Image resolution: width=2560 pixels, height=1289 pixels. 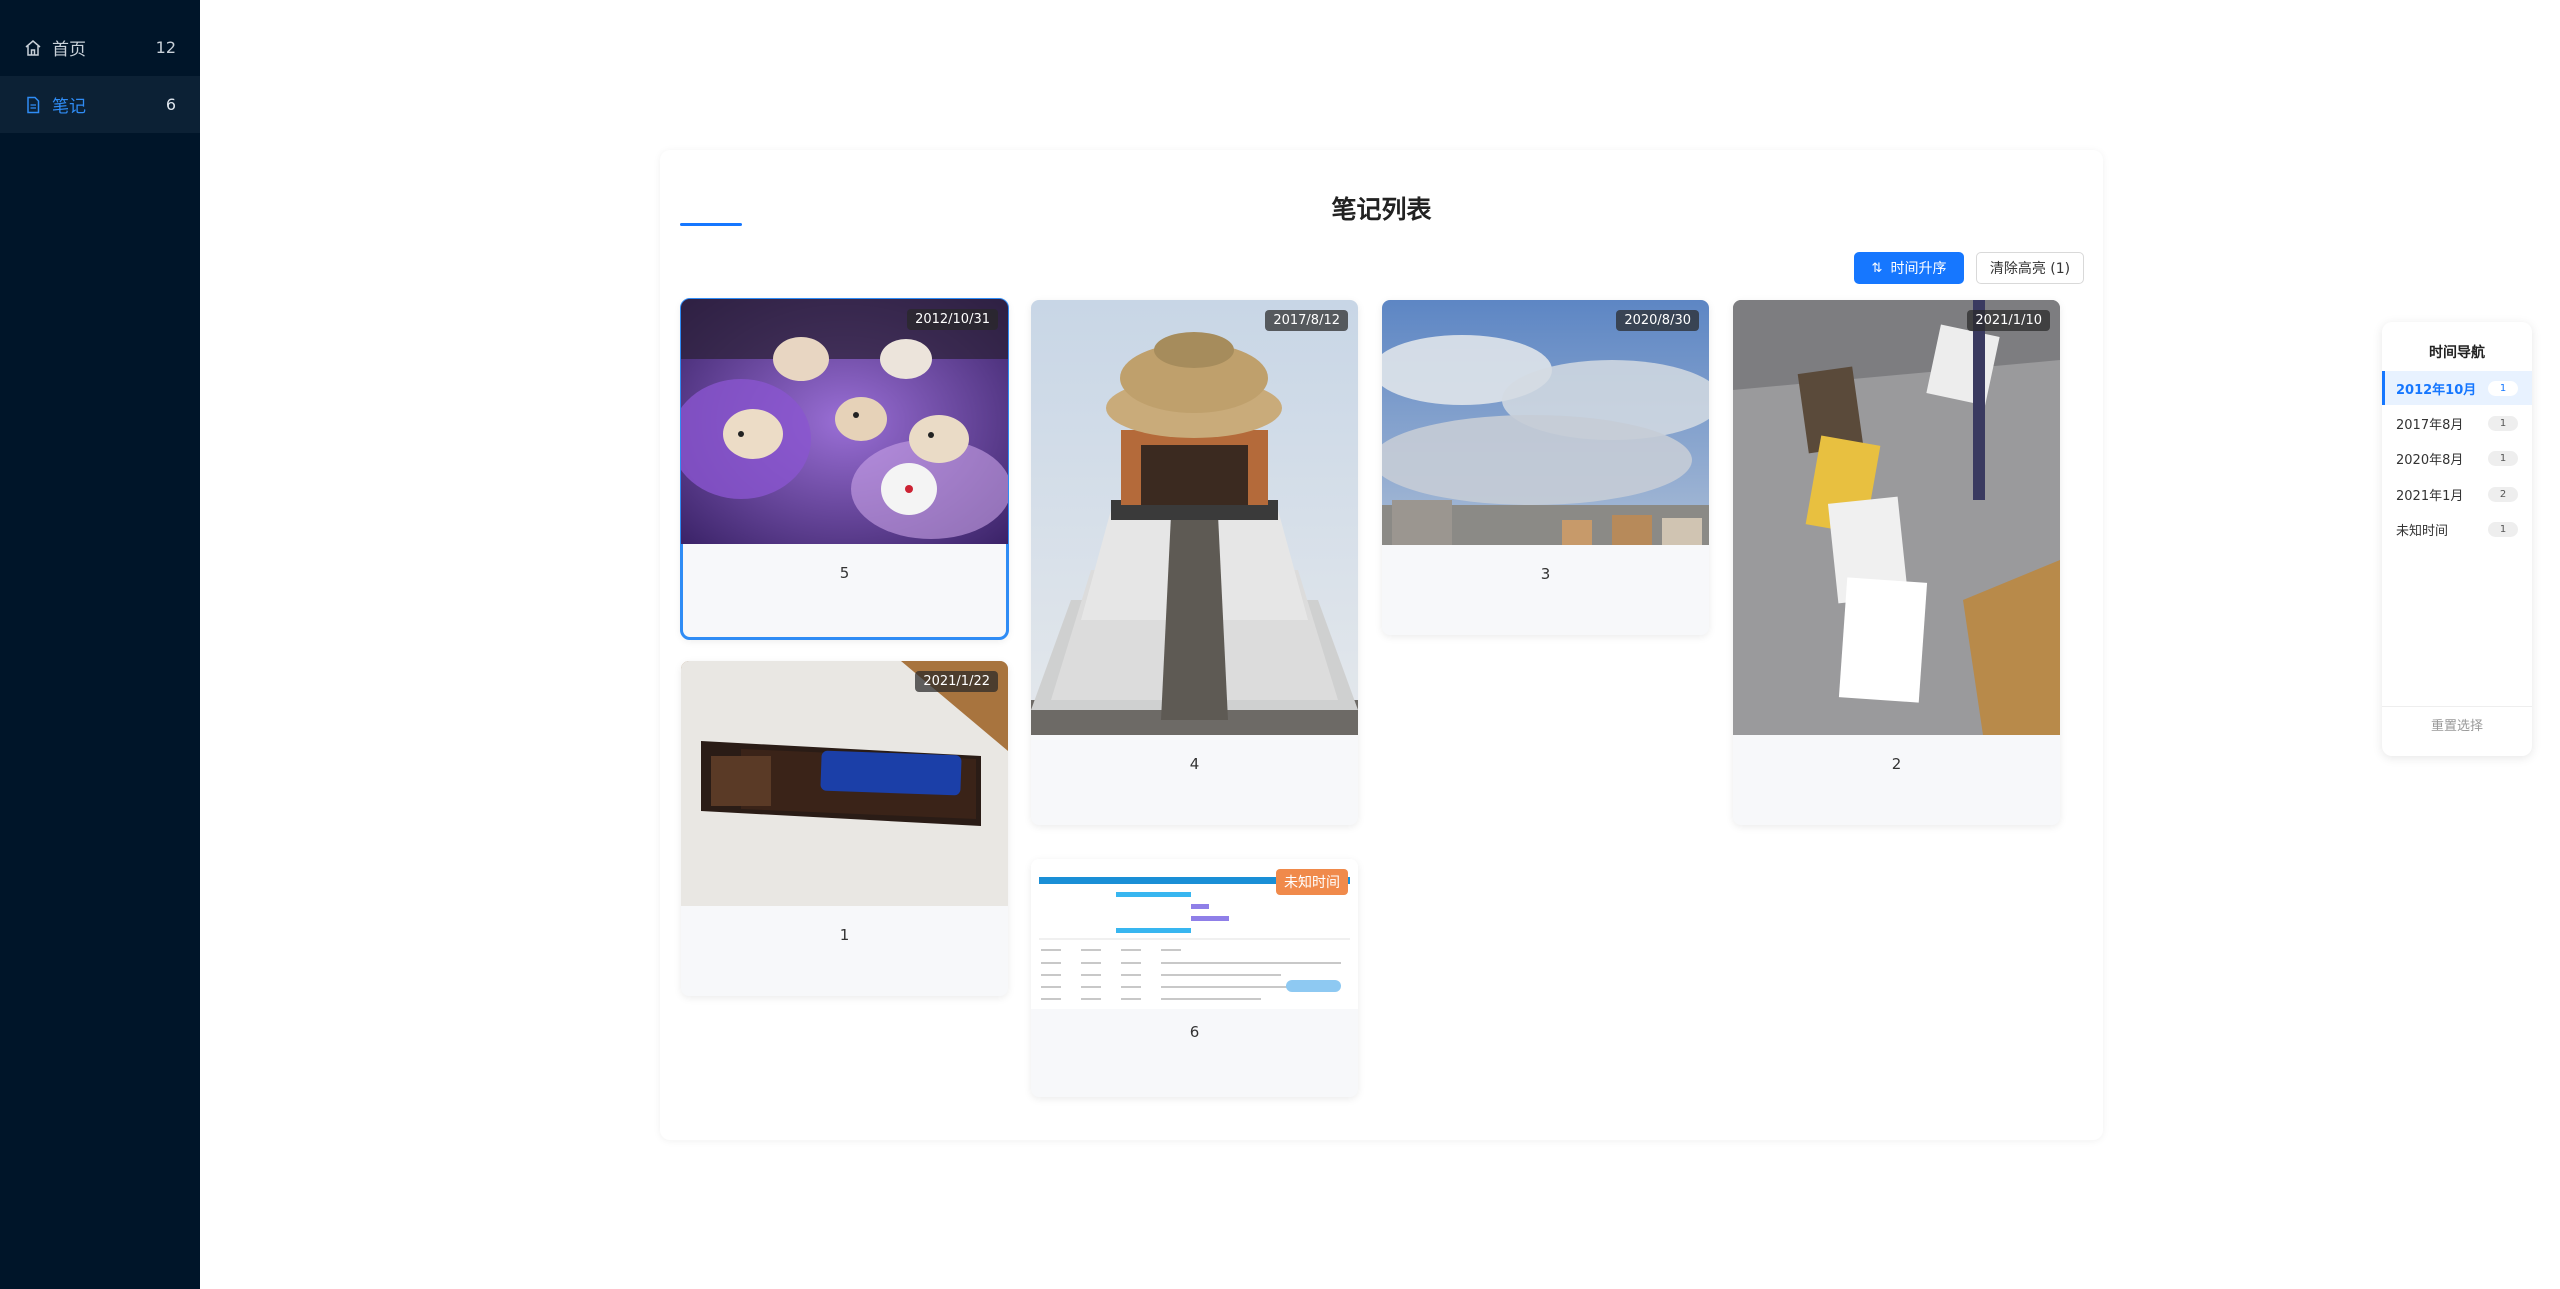 I want to click on timeline-item: 未知时间 1, so click(x=2457, y=529).